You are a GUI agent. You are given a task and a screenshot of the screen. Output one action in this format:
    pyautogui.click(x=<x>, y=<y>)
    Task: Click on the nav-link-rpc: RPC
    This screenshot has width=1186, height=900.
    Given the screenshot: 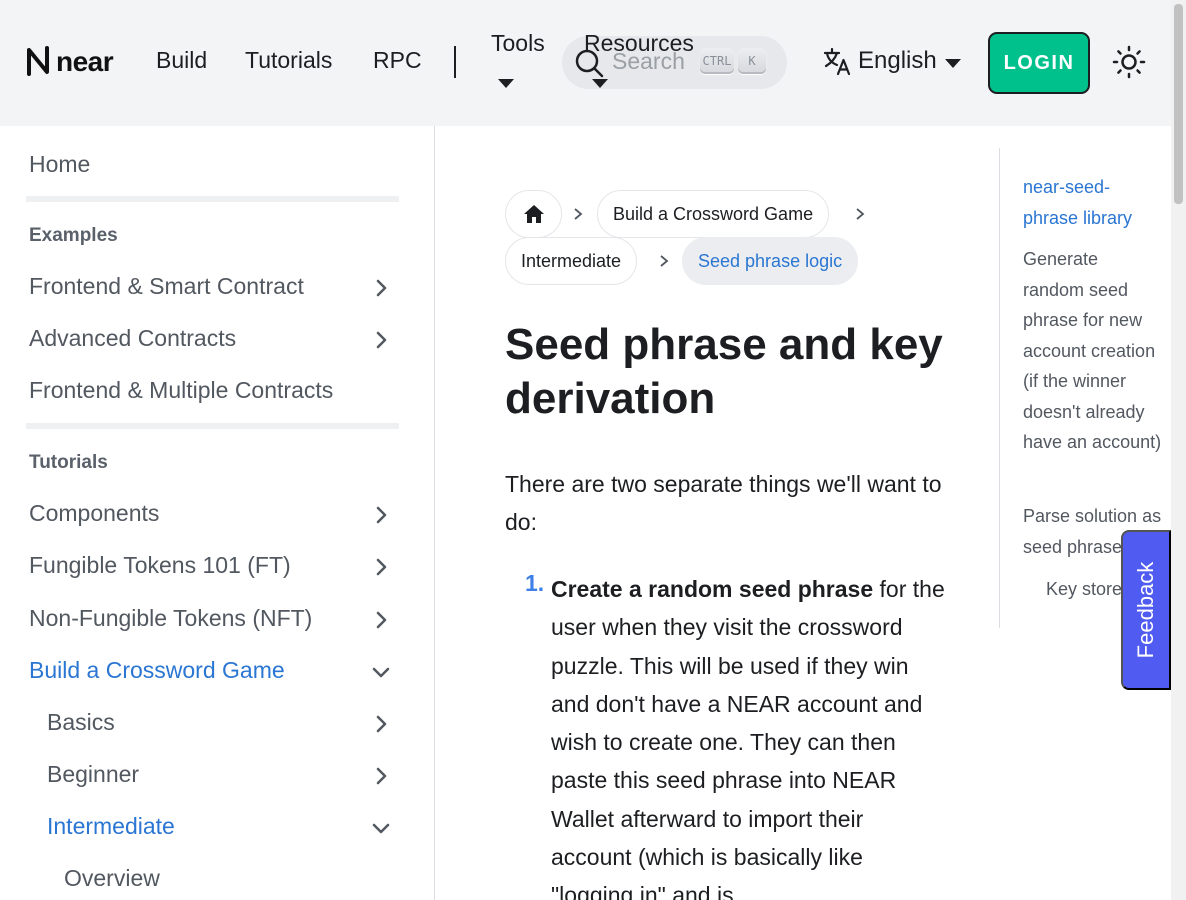 What is the action you would take?
    pyautogui.click(x=397, y=60)
    